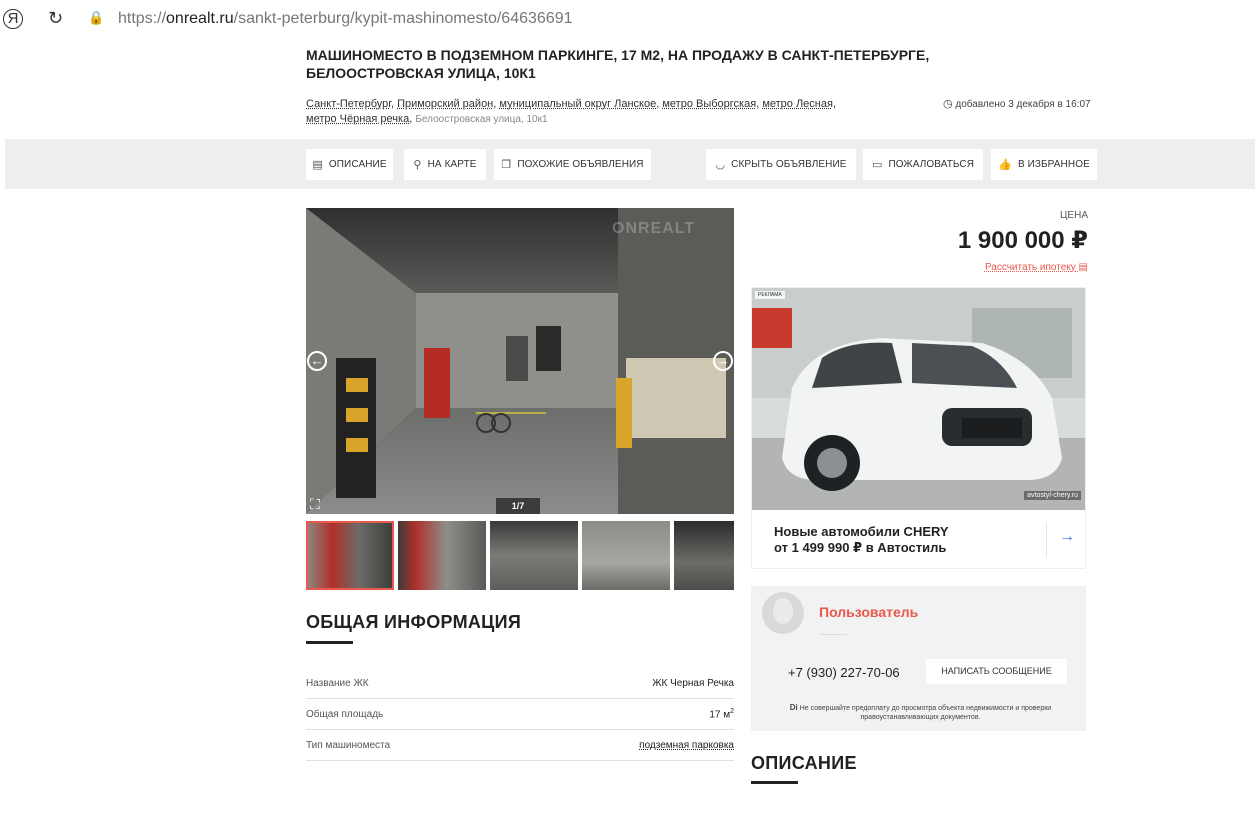 Image resolution: width=1258 pixels, height=816 pixels. I want to click on ad-line-2: от 1 499 990 ₽ в Автостиль, so click(860, 547).